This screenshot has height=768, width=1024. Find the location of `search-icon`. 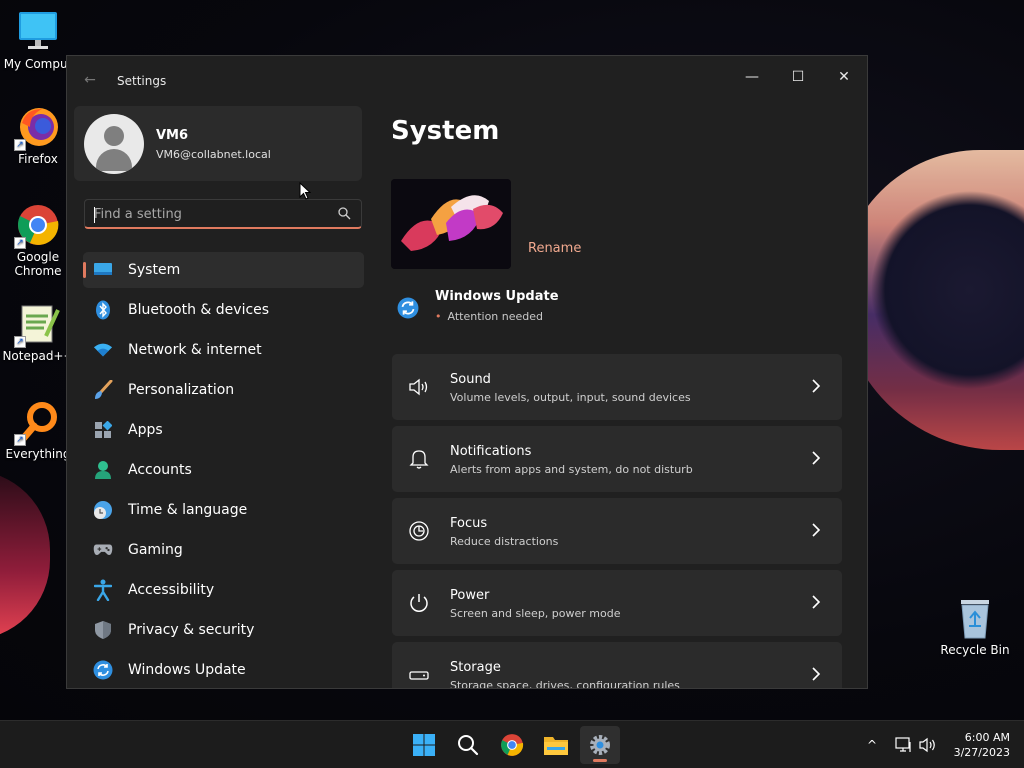

search-icon is located at coordinates (468, 745).